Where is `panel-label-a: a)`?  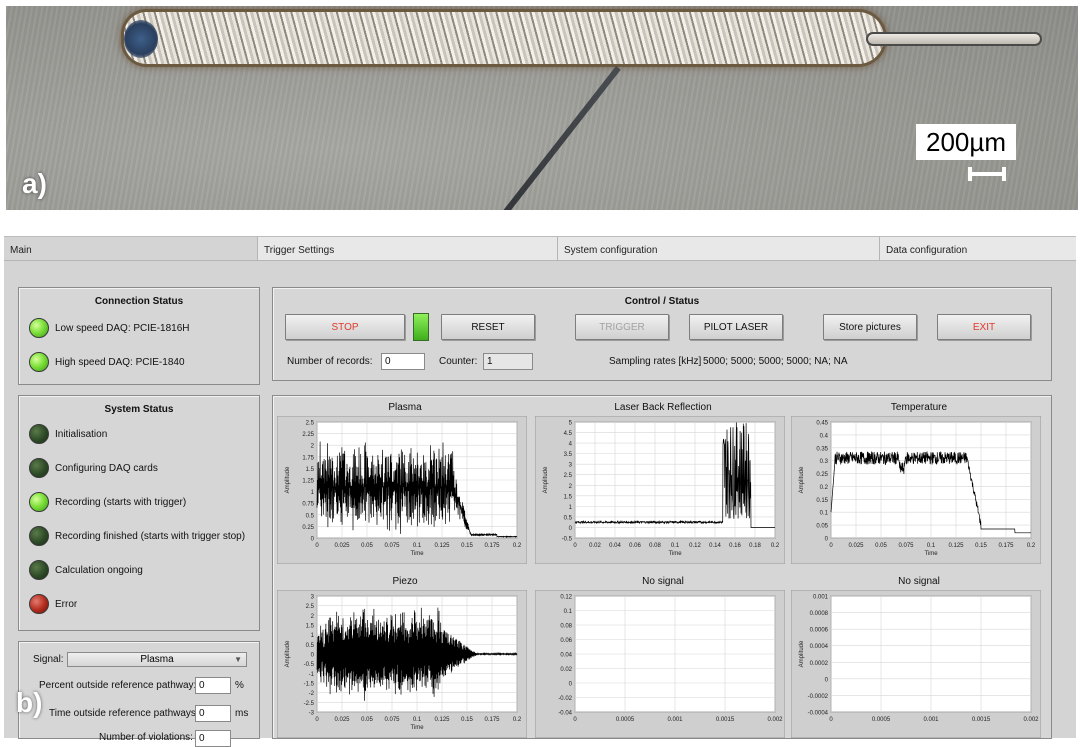
panel-label-a: a) is located at coordinates (34, 183).